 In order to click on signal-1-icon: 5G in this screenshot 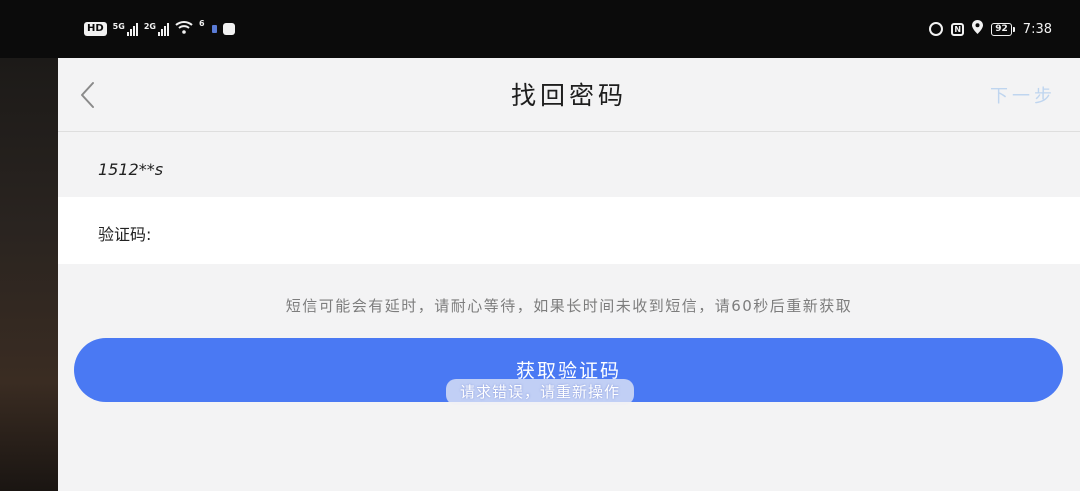, I will do `click(125, 29)`.